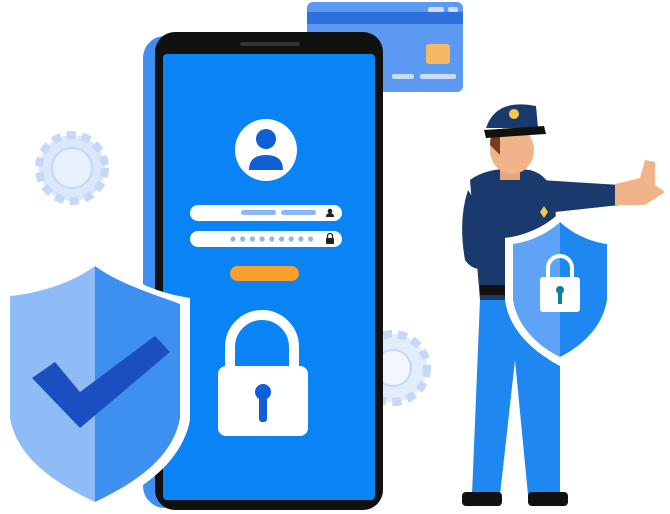 The height and width of the screenshot is (514, 670). I want to click on gear-left-icon, so click(72, 168).